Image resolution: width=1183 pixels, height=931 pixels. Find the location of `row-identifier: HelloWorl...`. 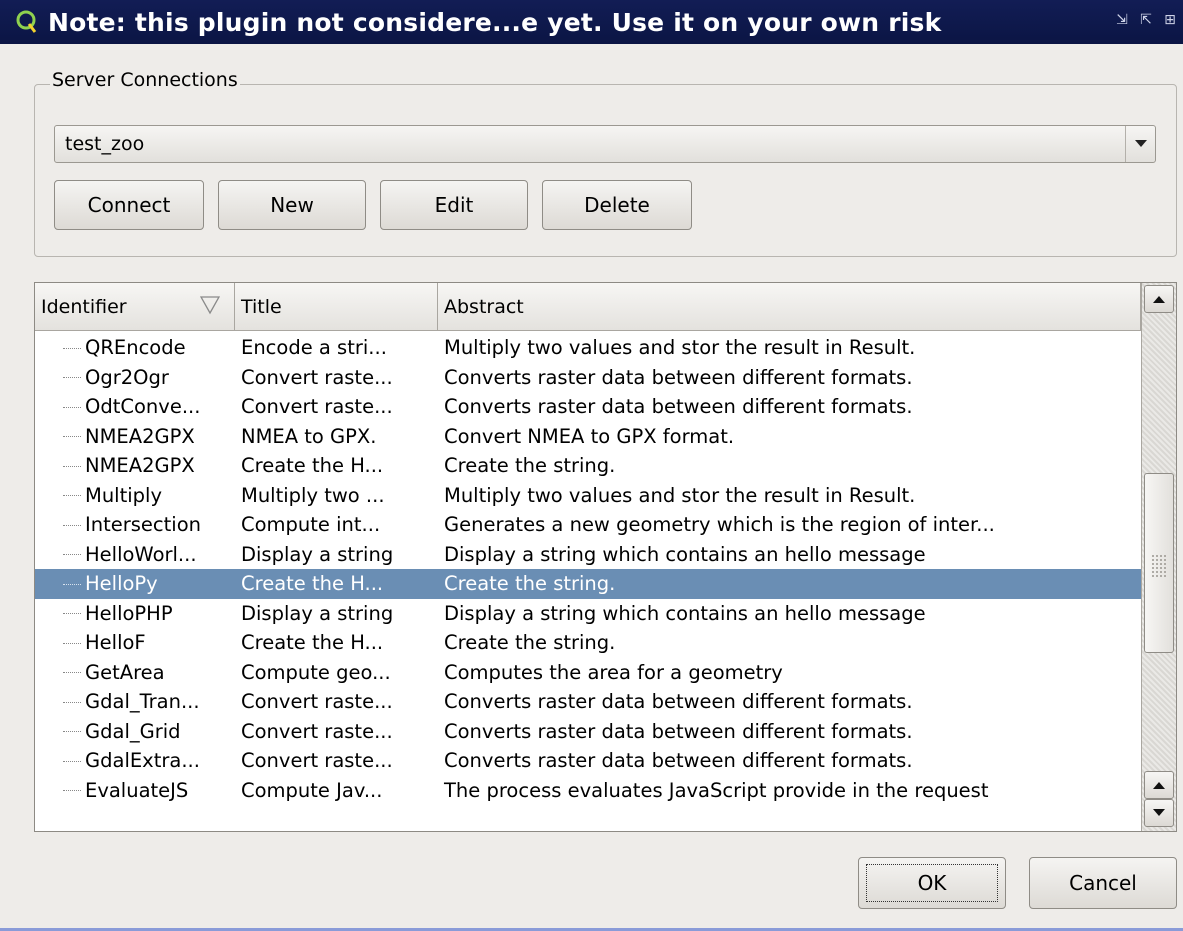

row-identifier: HelloWorl... is located at coordinates (141, 554).